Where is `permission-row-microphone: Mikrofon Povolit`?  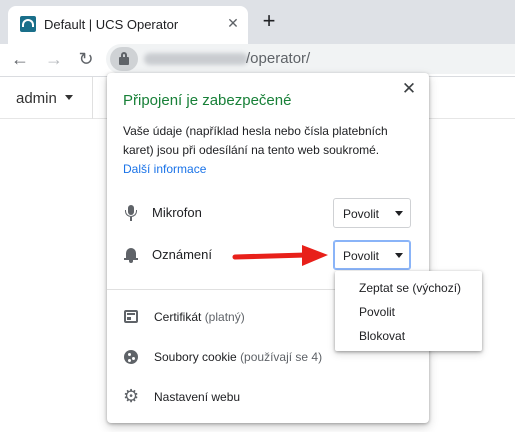 permission-row-microphone: Mikrofon Povolit is located at coordinates (268, 213).